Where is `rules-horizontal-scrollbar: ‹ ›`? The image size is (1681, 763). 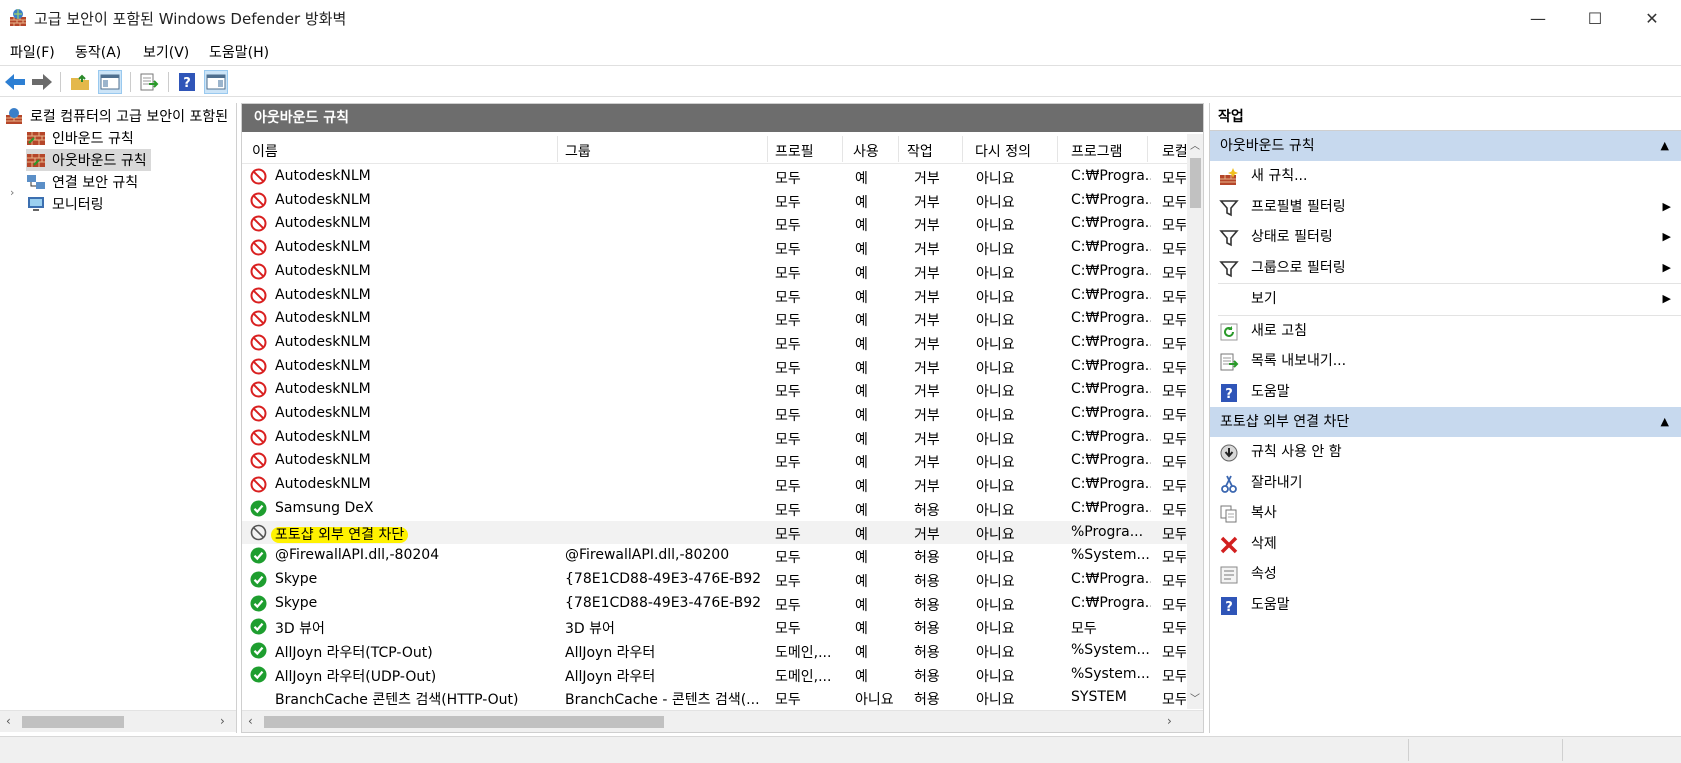
rules-horizontal-scrollbar: ‹ › is located at coordinates (722, 721).